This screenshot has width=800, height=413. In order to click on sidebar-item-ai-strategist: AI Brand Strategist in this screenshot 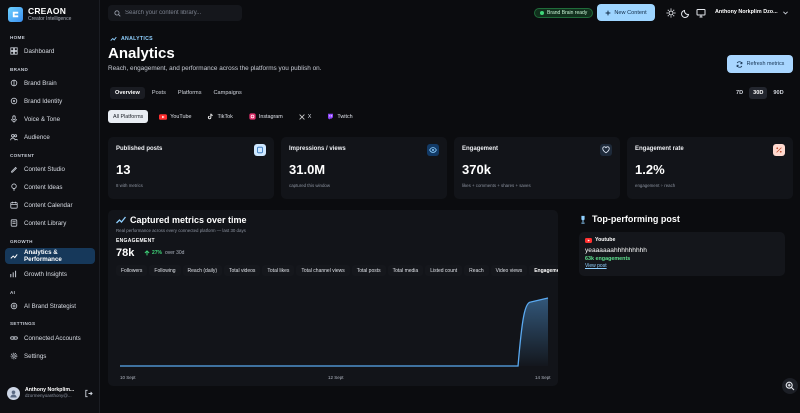, I will do `click(50, 306)`.